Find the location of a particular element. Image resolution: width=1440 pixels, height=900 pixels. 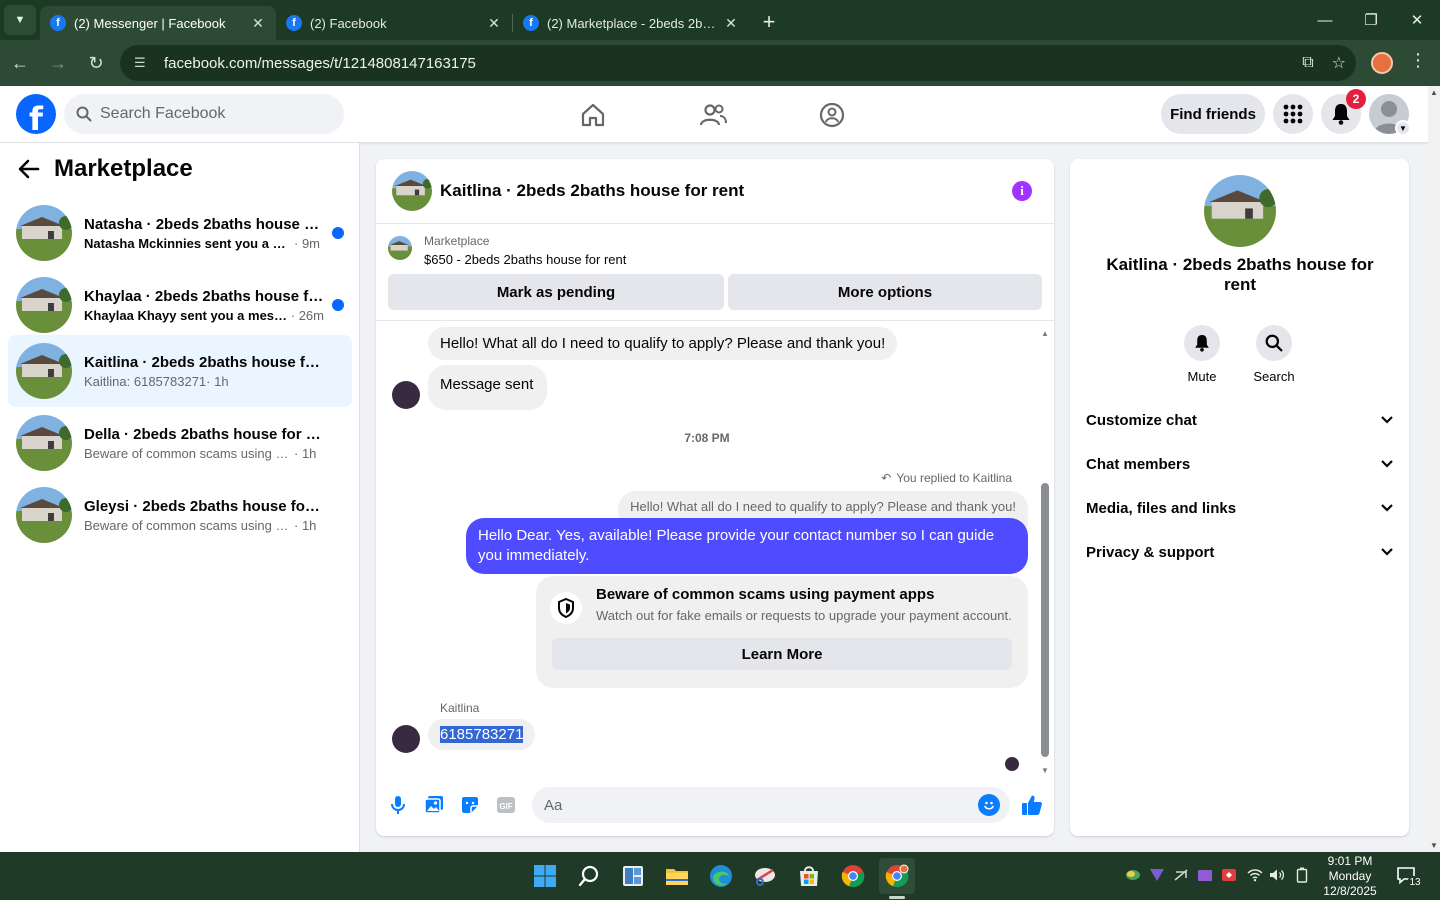

menu-grid-icon is located at coordinates (1293, 114).